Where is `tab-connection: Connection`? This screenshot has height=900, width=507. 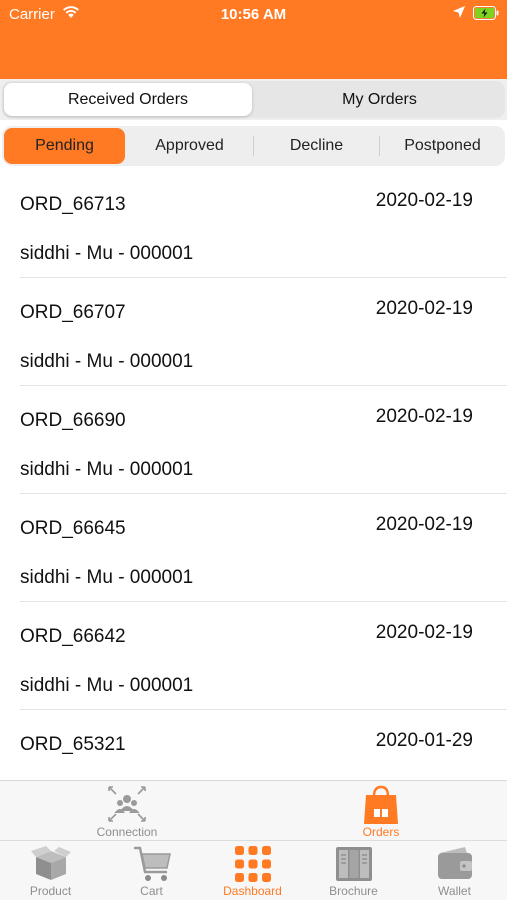 tab-connection: Connection is located at coordinates (127, 811).